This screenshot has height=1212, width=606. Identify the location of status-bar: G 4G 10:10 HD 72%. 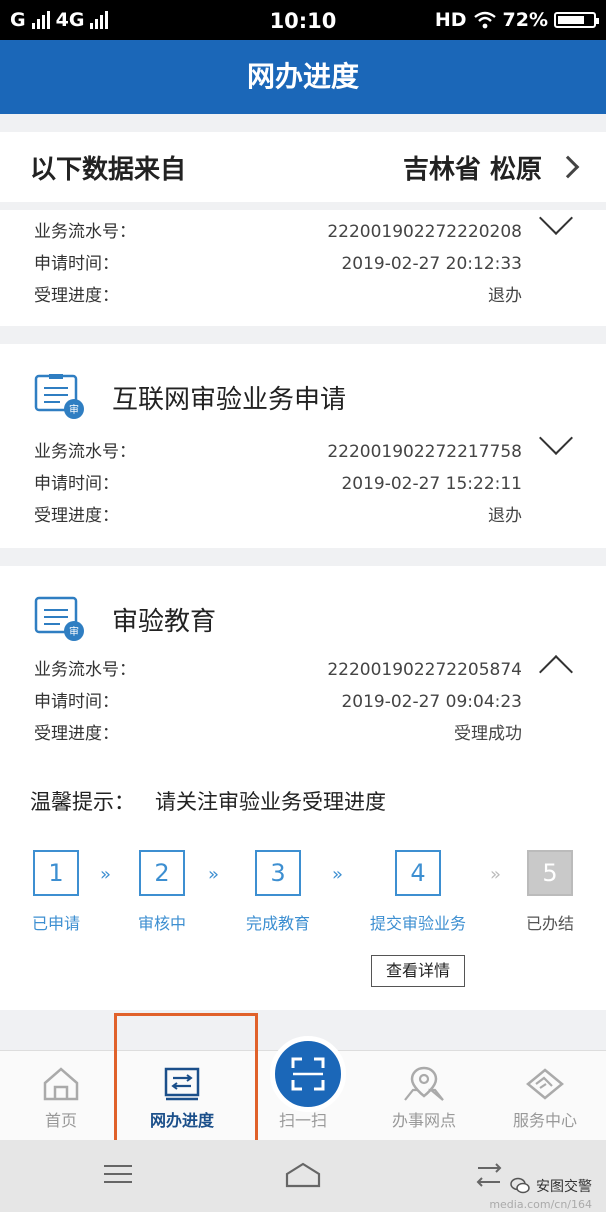
(303, 20).